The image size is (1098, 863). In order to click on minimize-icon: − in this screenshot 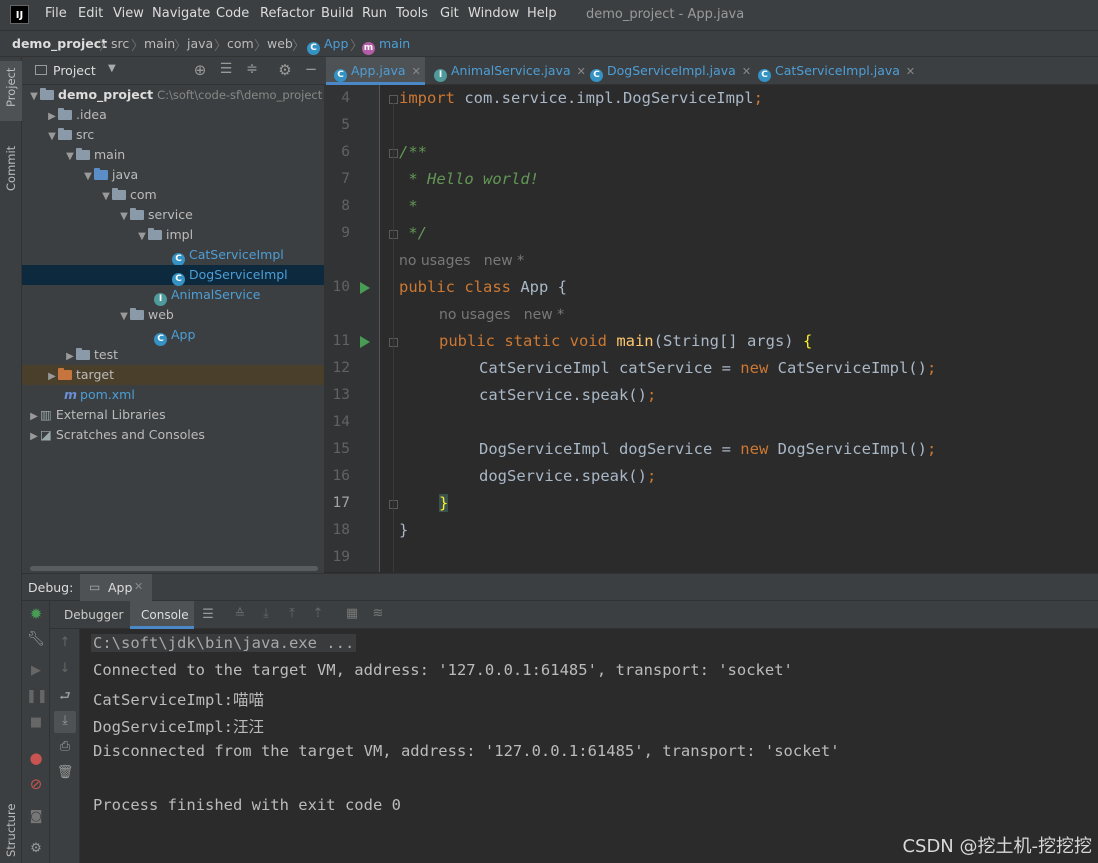, I will do `click(311, 69)`.